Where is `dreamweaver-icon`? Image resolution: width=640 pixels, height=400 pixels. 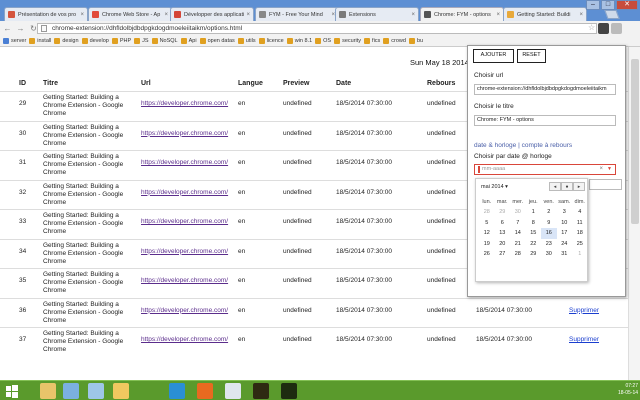 dreamweaver-icon is located at coordinates (289, 391).